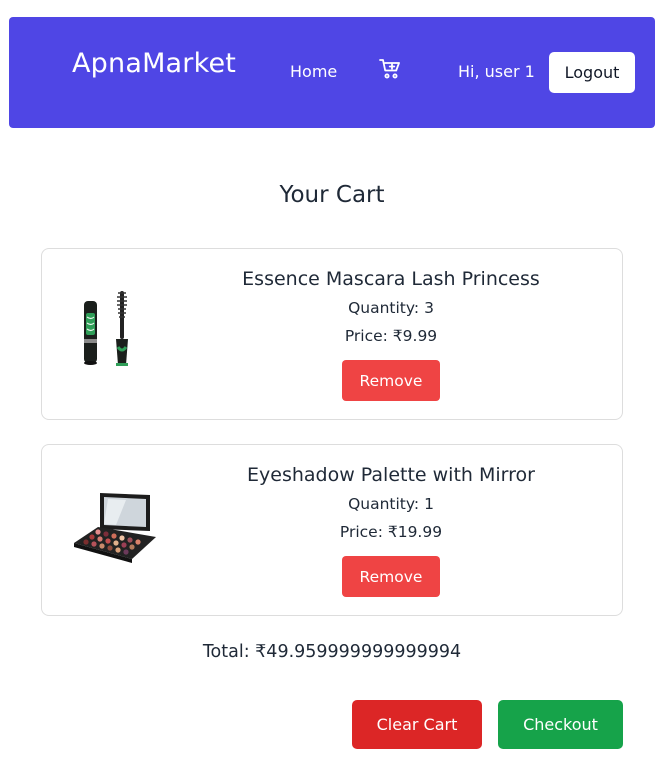 The height and width of the screenshot is (764, 670). I want to click on logout-button: Logout, so click(592, 72).